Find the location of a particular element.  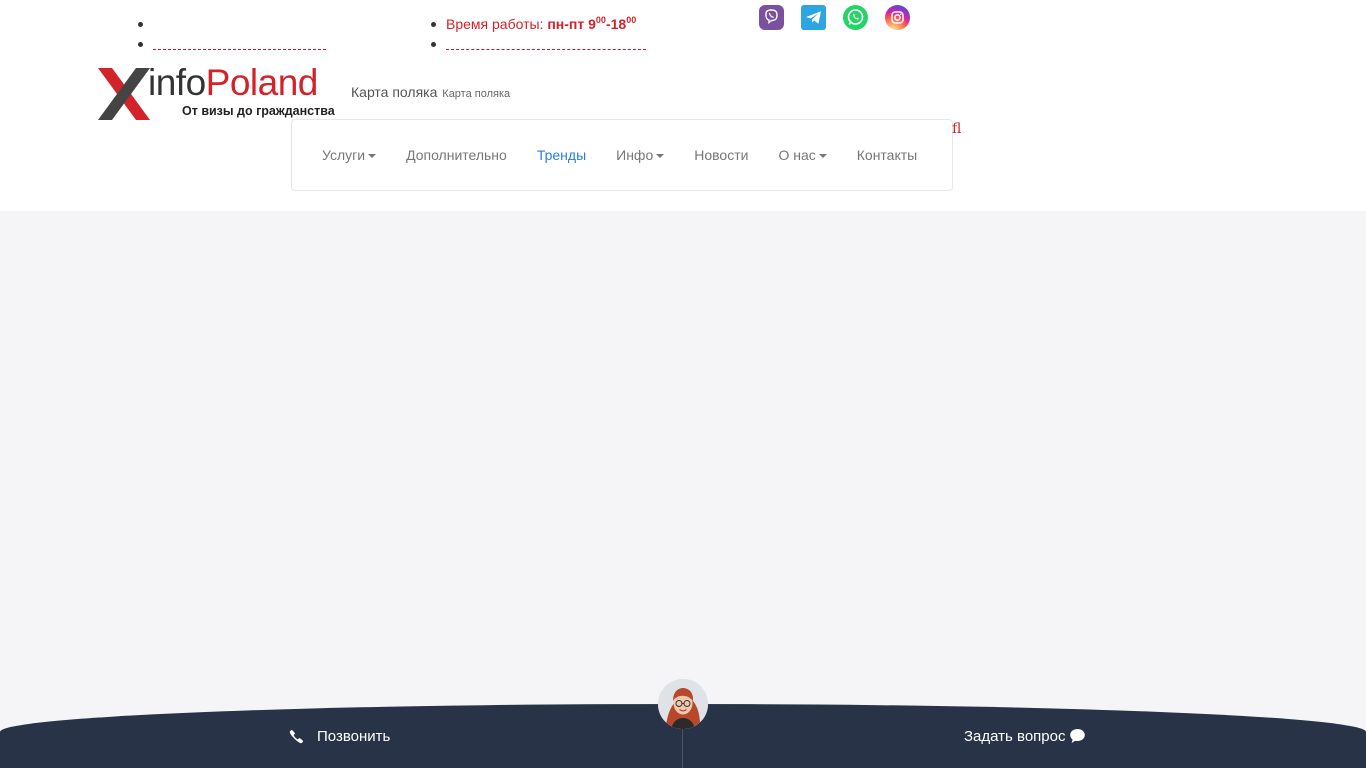

nav-item-info: Инфо is located at coordinates (640, 155).